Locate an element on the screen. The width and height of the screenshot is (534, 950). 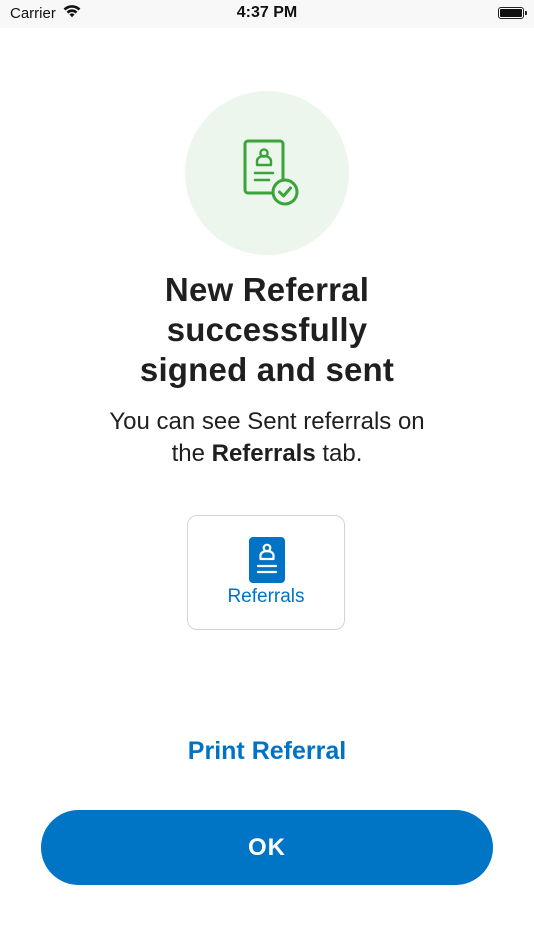
subtext-line-1: You can see Sent referrals on is located at coordinates (267, 421).